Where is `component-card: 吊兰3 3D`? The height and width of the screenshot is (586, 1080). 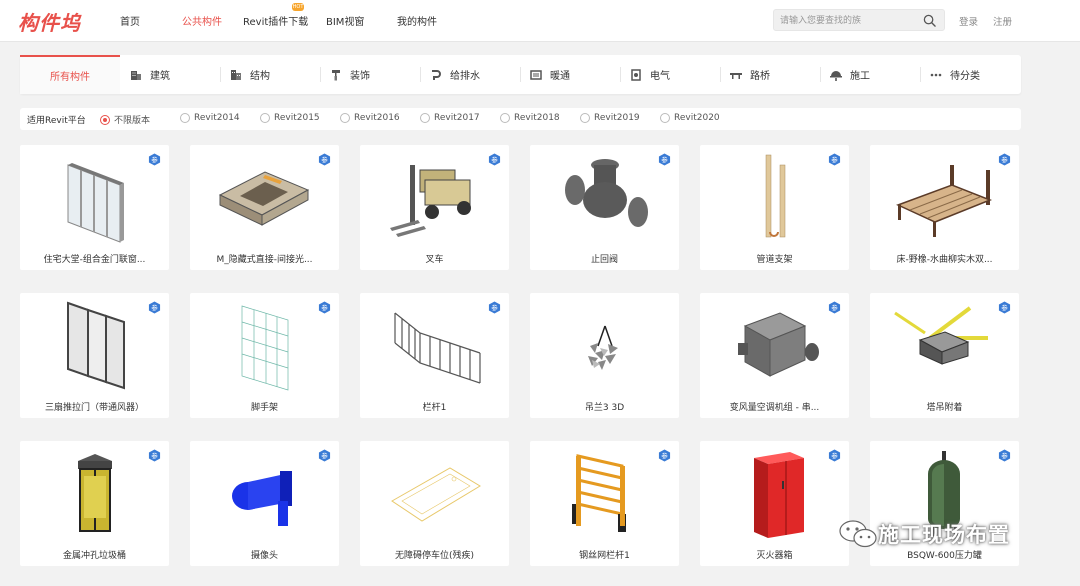
component-card: 吊兰3 3D is located at coordinates (604, 355).